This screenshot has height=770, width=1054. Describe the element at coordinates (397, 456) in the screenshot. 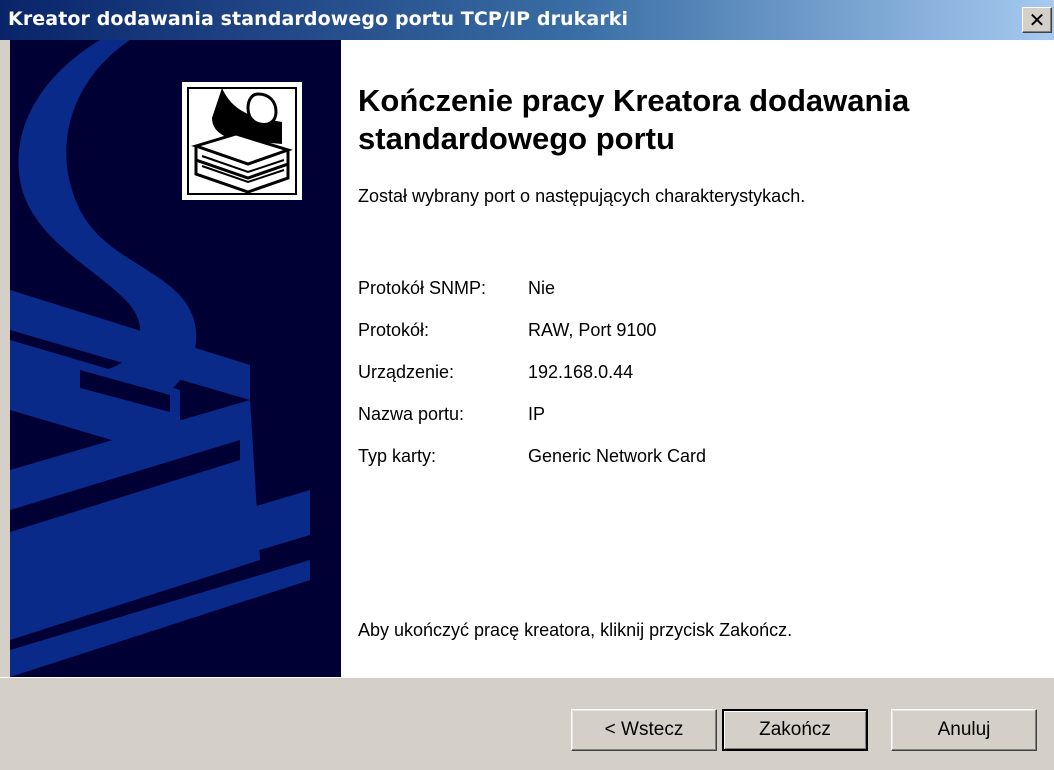

I see `property-label: Typ karty:` at that location.